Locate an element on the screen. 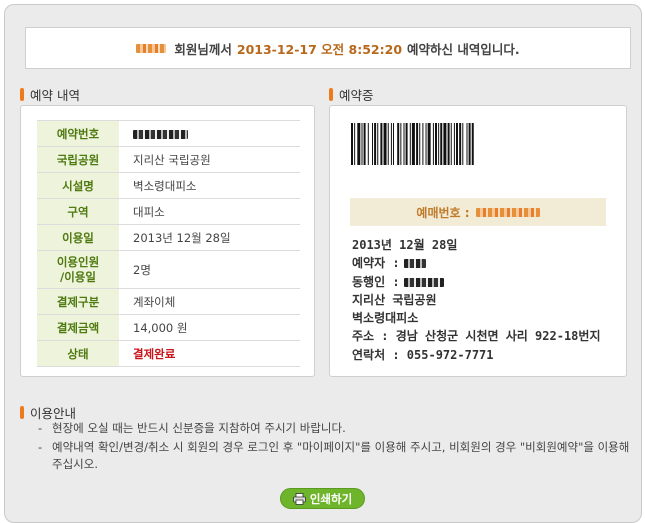  ticket-number-redacted is located at coordinates (507, 212).